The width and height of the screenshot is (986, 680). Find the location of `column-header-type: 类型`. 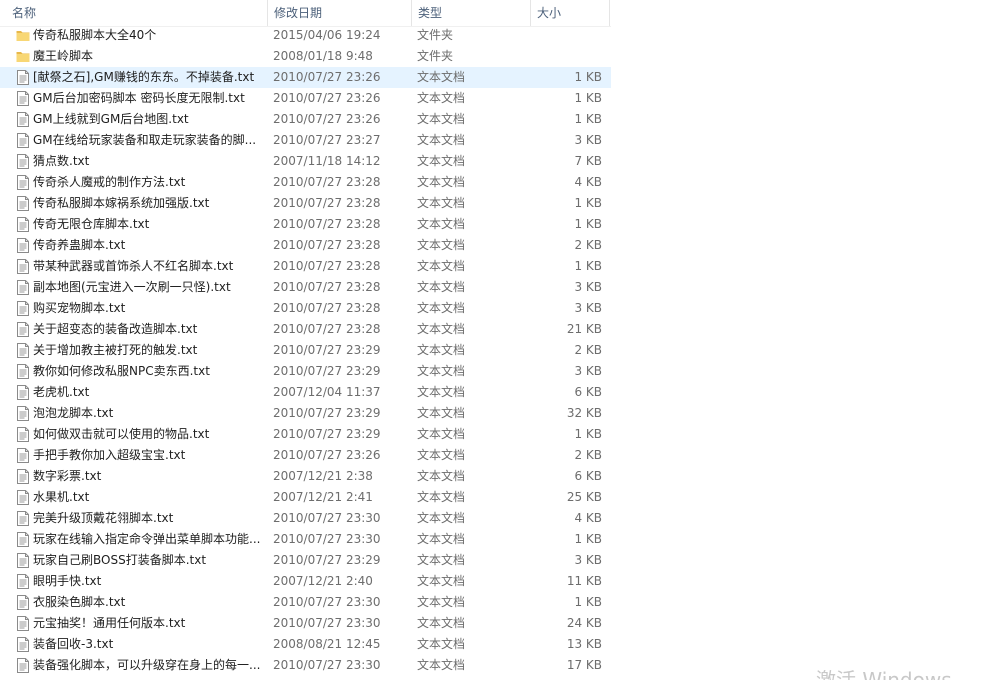

column-header-type: 类型 is located at coordinates (471, 13).